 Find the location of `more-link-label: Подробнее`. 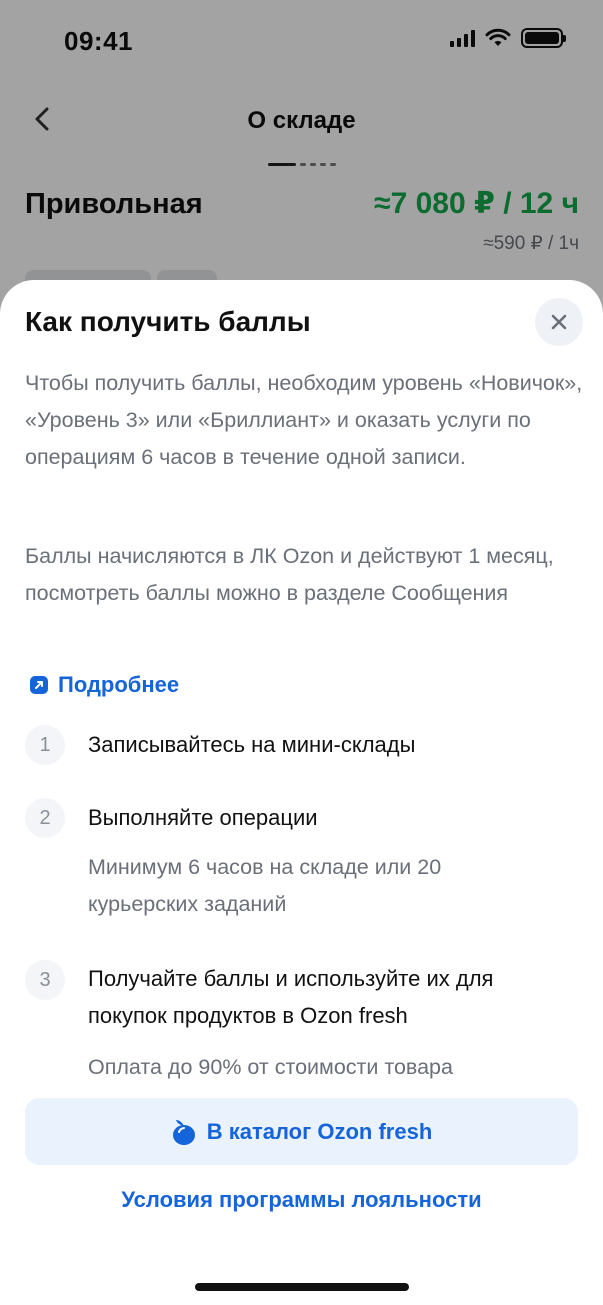

more-link-label: Подробнее is located at coordinates (119, 684).